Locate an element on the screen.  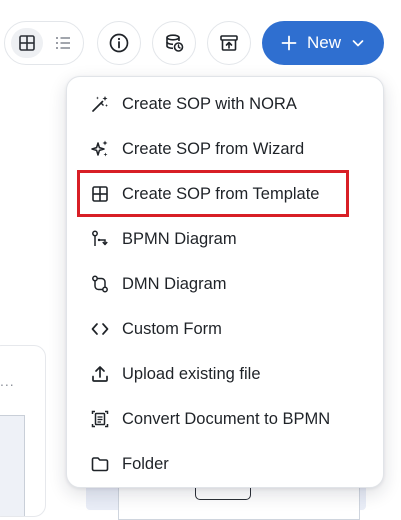
code-brackets-icon is located at coordinates (100, 329).